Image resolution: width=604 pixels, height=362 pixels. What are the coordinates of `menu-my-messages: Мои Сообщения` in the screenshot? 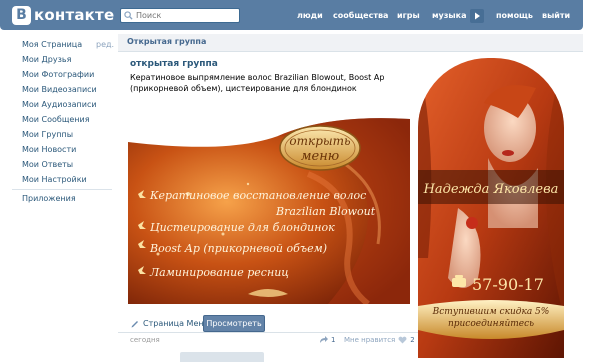 It's located at (56, 119).